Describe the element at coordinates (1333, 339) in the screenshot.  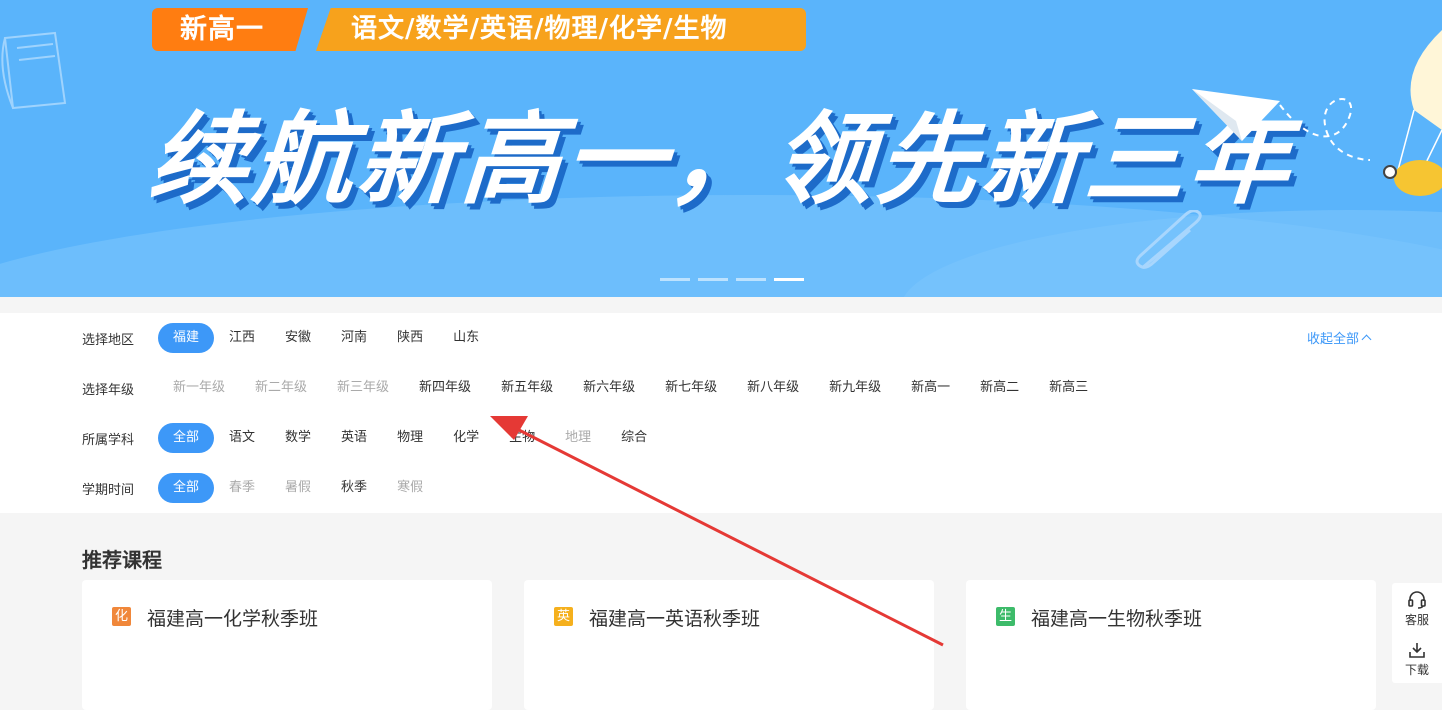
I see `collapse-all-label: 收起全部` at that location.